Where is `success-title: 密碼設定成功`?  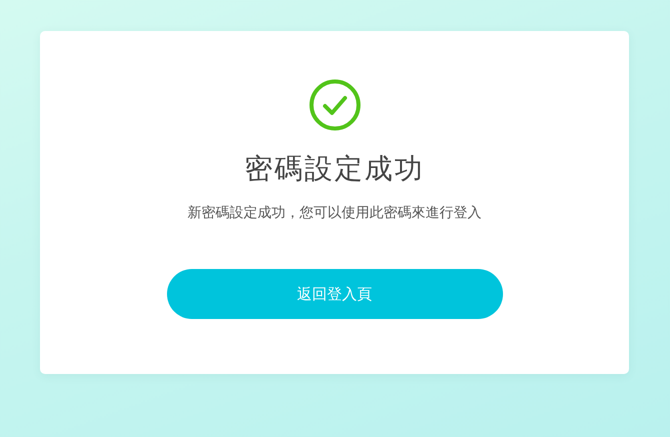
success-title: 密碼設定成功 is located at coordinates (334, 169).